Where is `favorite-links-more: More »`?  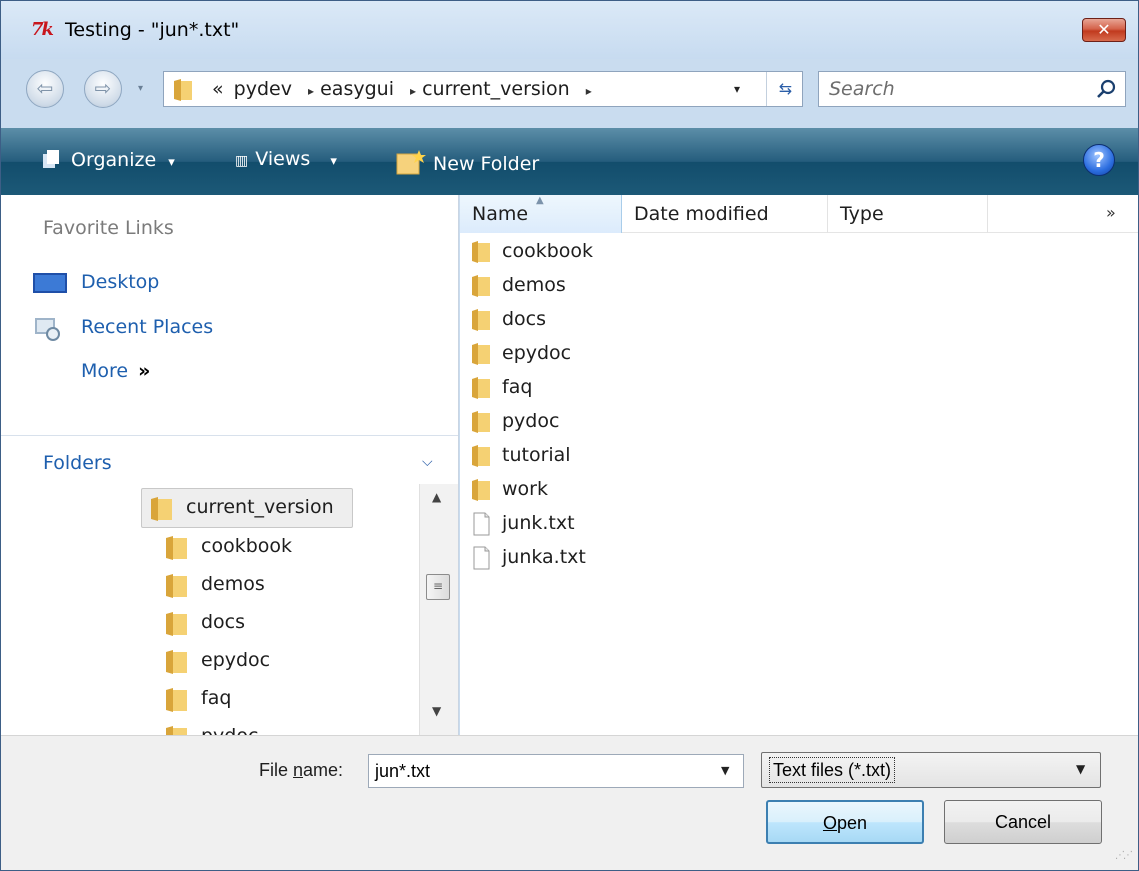 favorite-links-more: More » is located at coordinates (115, 371).